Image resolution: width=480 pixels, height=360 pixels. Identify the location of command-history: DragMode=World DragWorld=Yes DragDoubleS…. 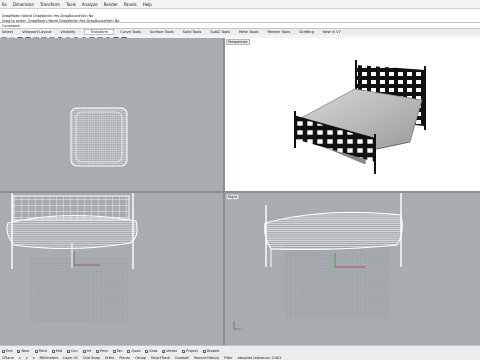
(240, 16).